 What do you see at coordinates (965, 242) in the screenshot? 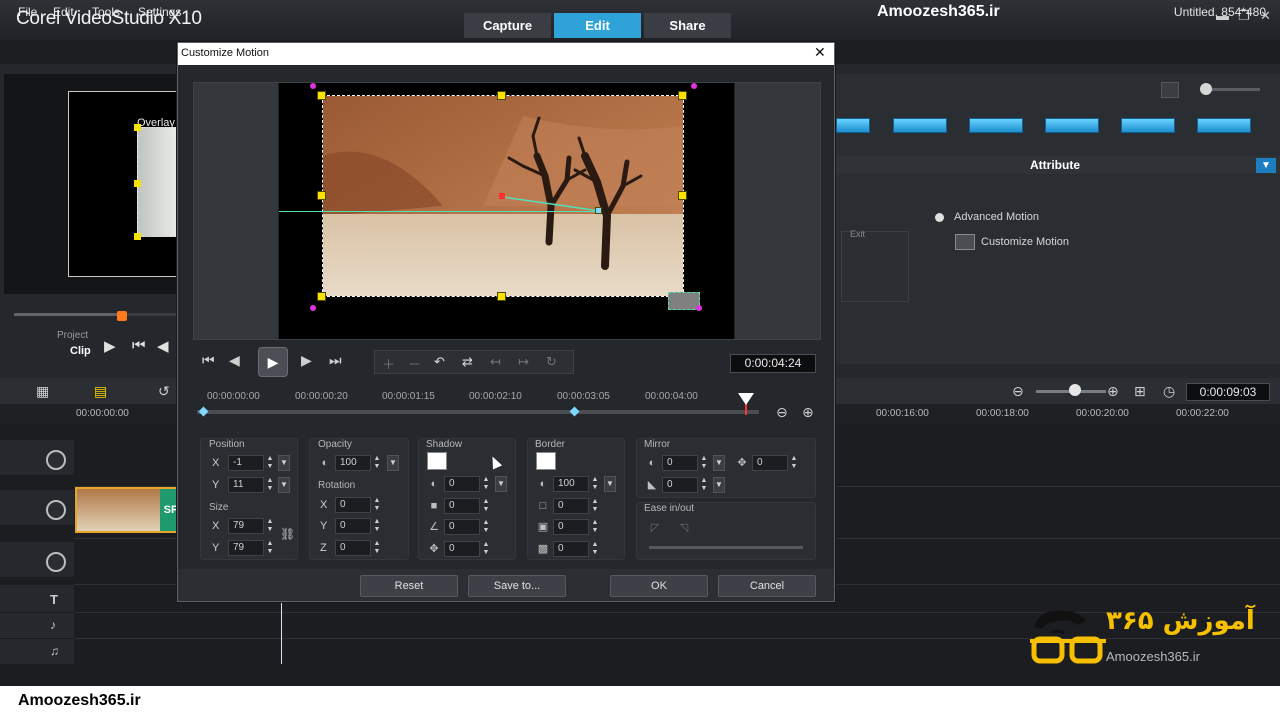
I see `customize-motion-icon` at bounding box center [965, 242].